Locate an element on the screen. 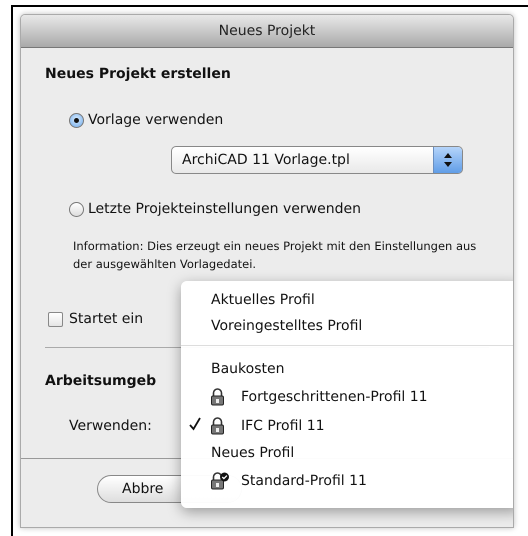 The height and width of the screenshot is (536, 528). checkbox is located at coordinates (55, 319).